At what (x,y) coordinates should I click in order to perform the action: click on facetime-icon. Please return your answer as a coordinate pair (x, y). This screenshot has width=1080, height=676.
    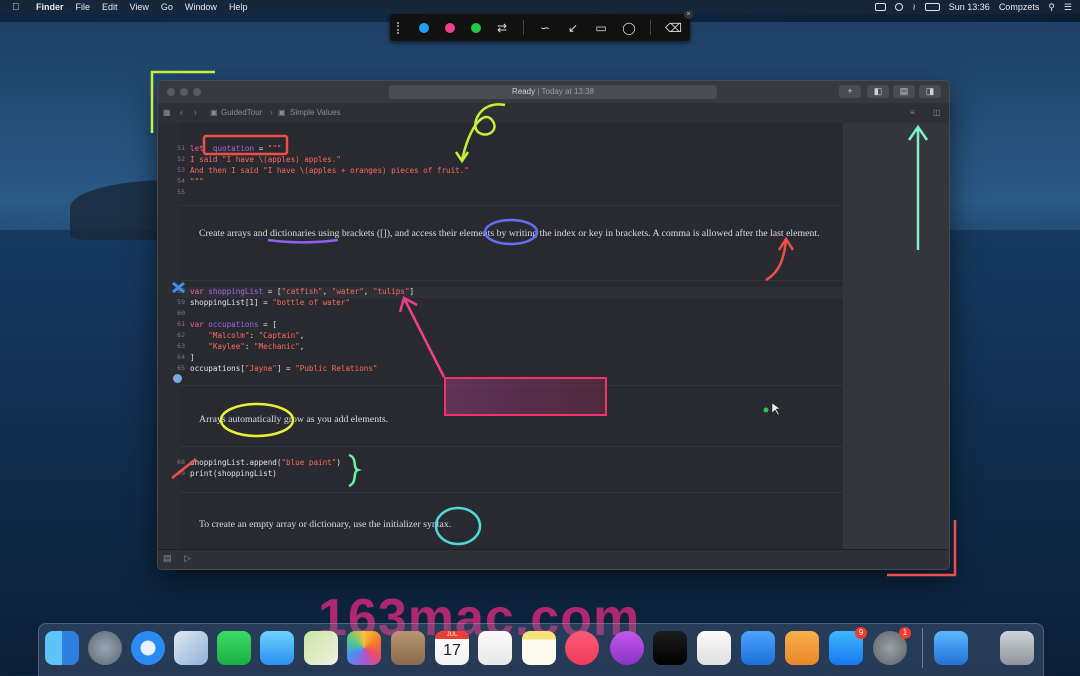
    Looking at the image, I should click on (234, 648).